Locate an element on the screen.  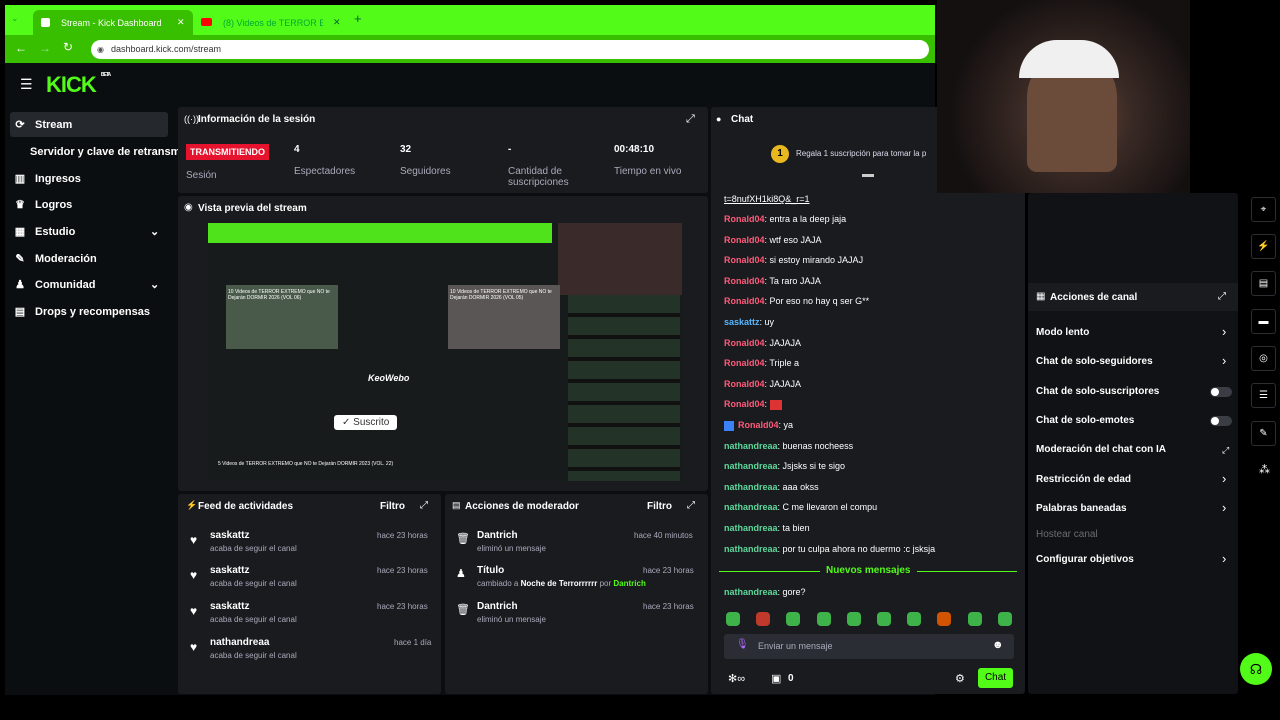
sidebar-item-ingresos: ▥ Ingresos is located at coordinates (89, 178).